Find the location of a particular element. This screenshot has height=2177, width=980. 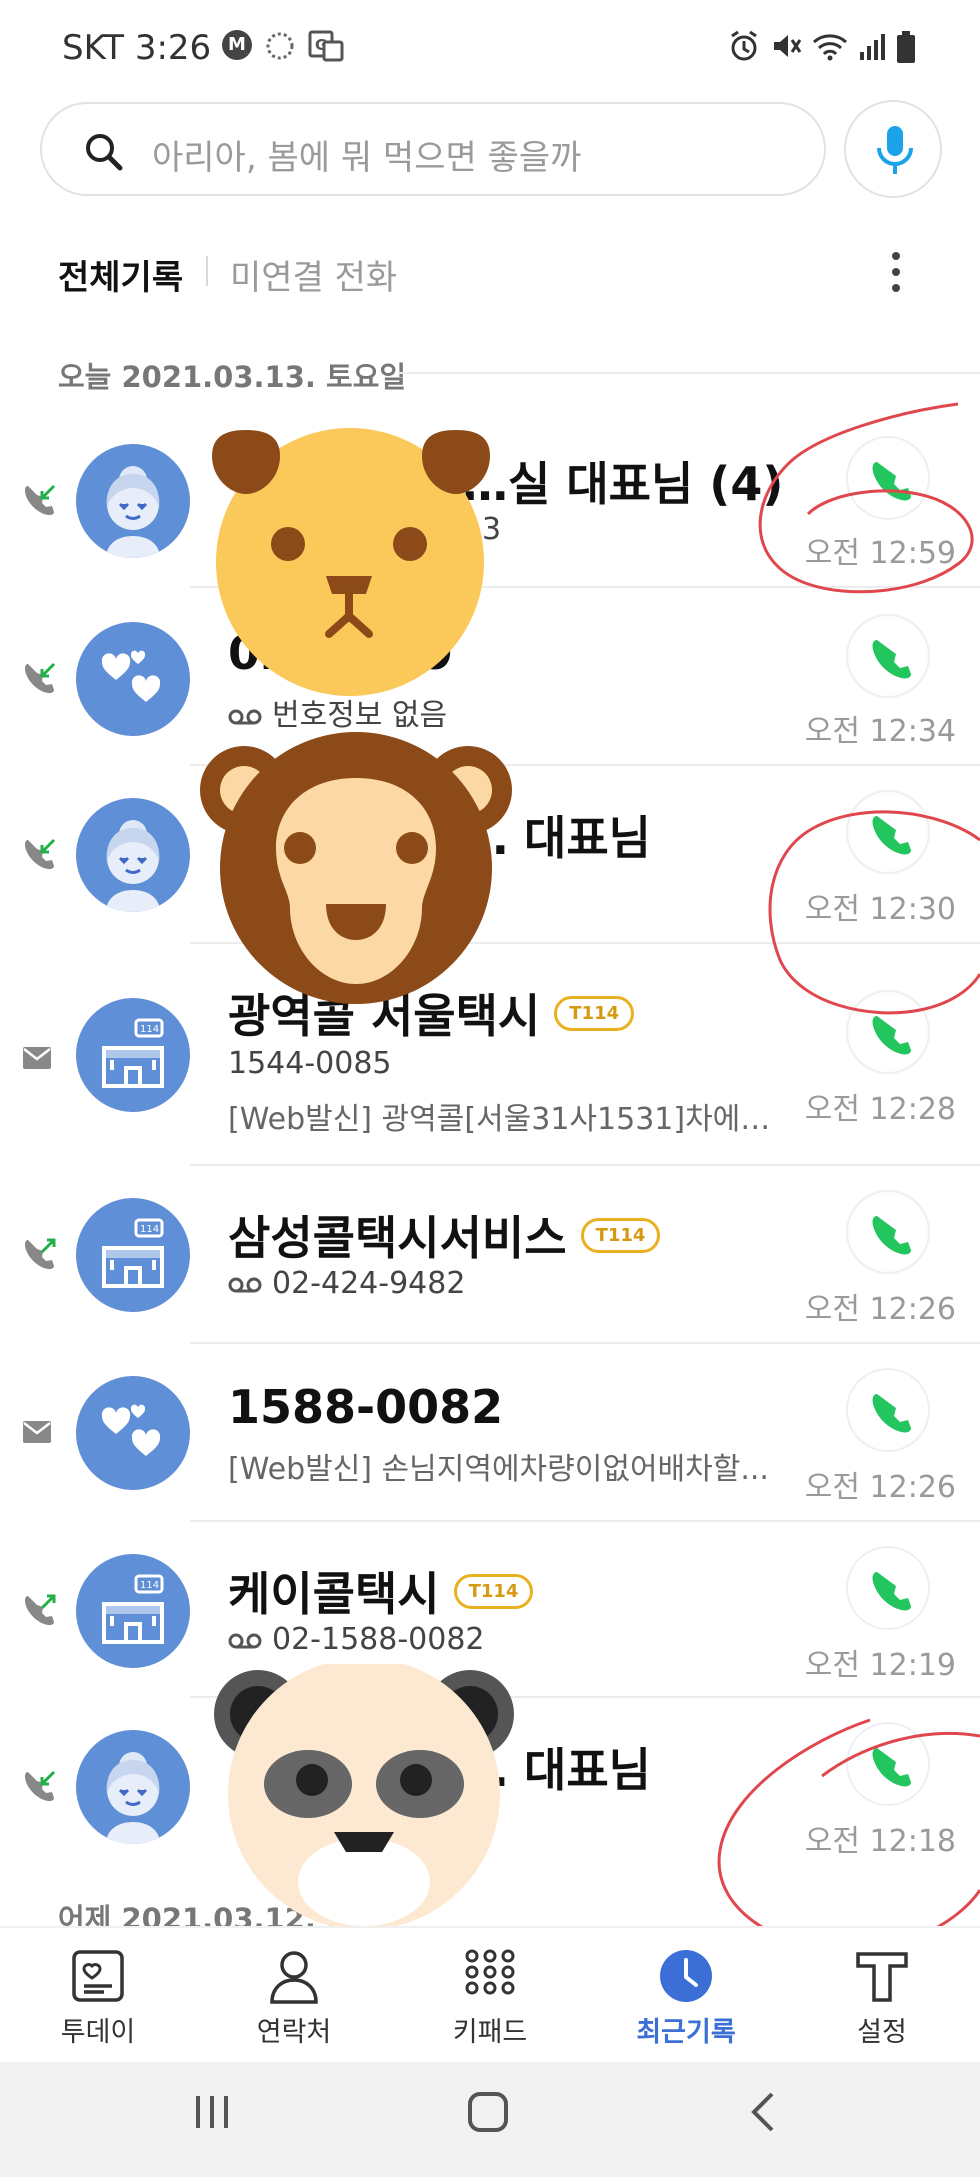

bottom-nav: 투데이 연락처 키패드 최근기록 설정 is located at coordinates (490, 1994).